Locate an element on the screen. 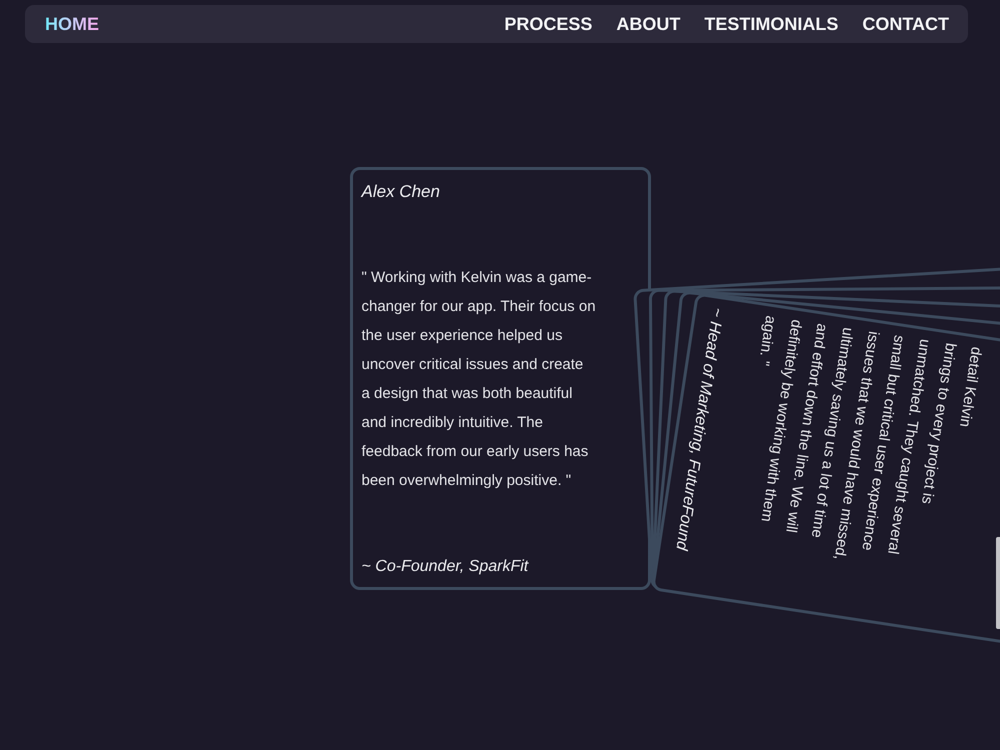 This screenshot has height=750, width=1000. testimonial-quote: detail Kelvin brings to every project is unmatched. They caught several small but critical user experience issues that we would have missed, ultimately saving us a lot of time and effort down the line. We will definitely be working with them again. " is located at coordinates (869, 439).